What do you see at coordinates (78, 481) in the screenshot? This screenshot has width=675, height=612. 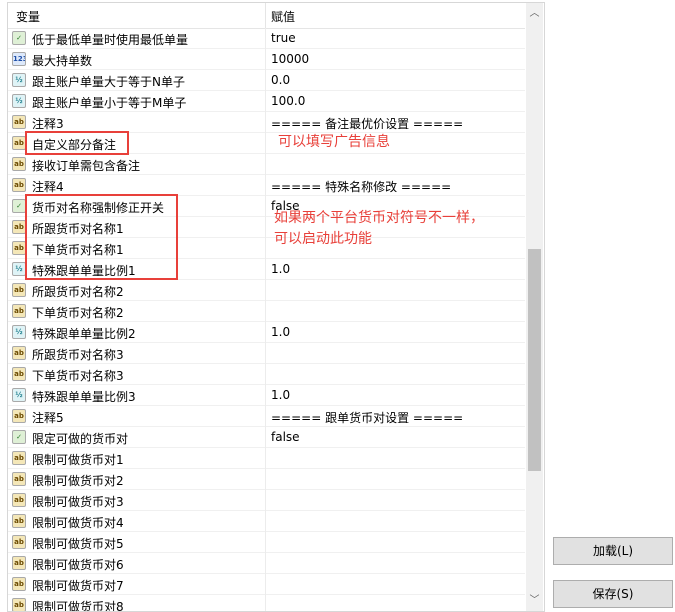 I see `variable-name: 限制可做货币对2` at bounding box center [78, 481].